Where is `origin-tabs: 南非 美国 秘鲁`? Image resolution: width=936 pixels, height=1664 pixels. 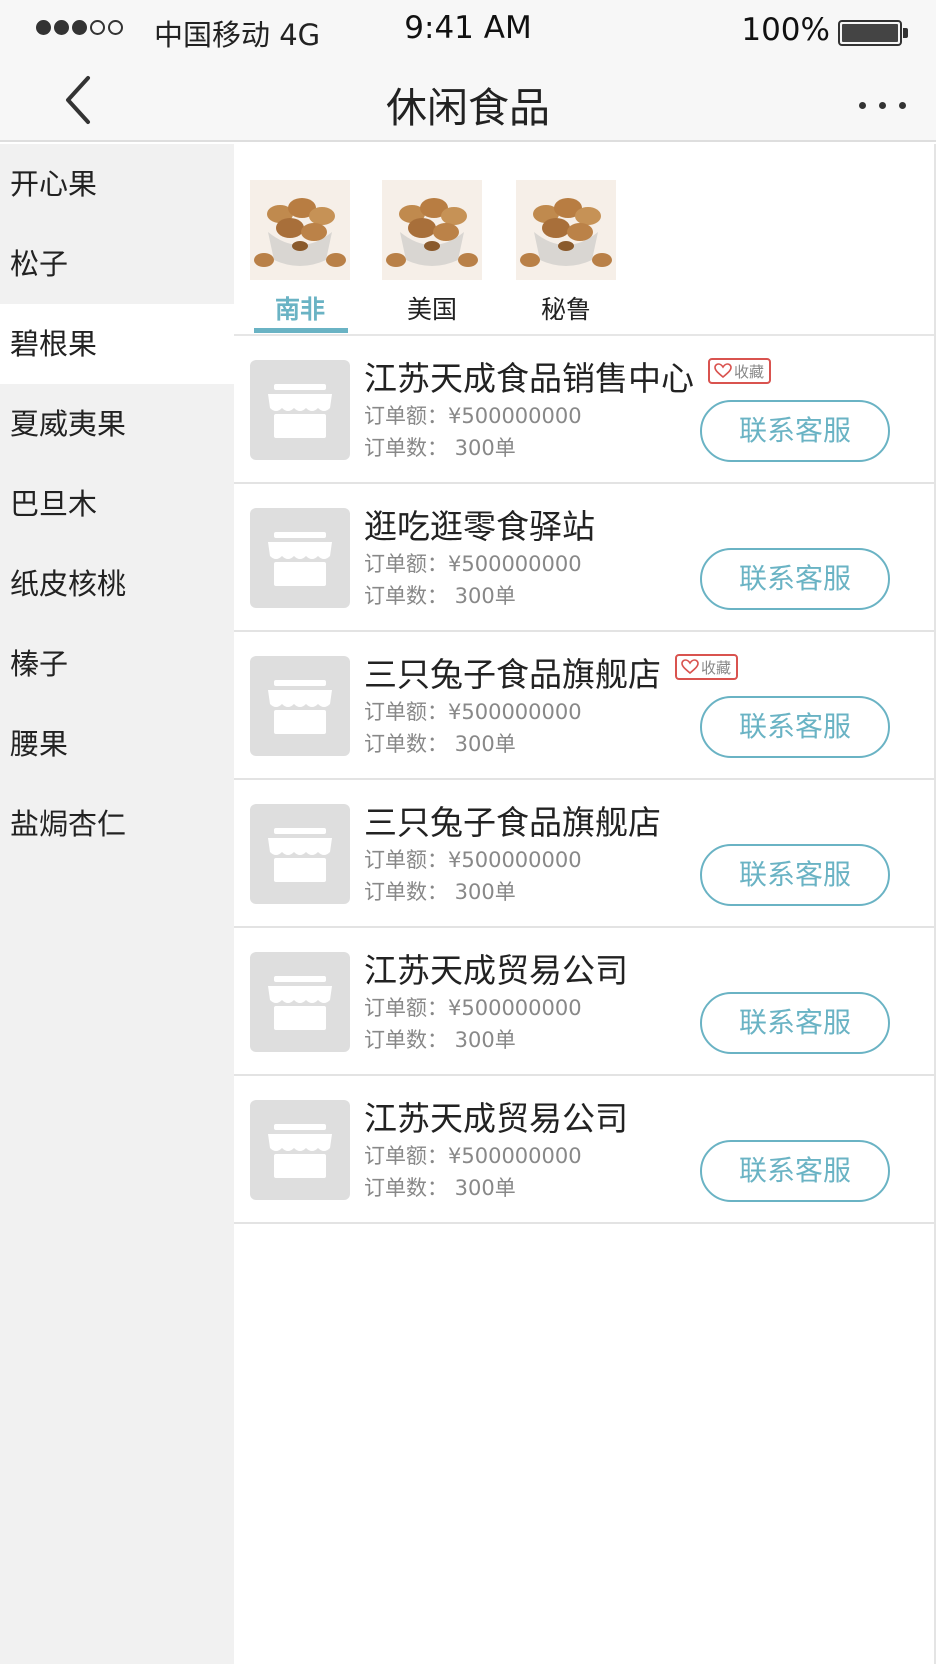 origin-tabs: 南非 美国 秘鲁 is located at coordinates (584, 240).